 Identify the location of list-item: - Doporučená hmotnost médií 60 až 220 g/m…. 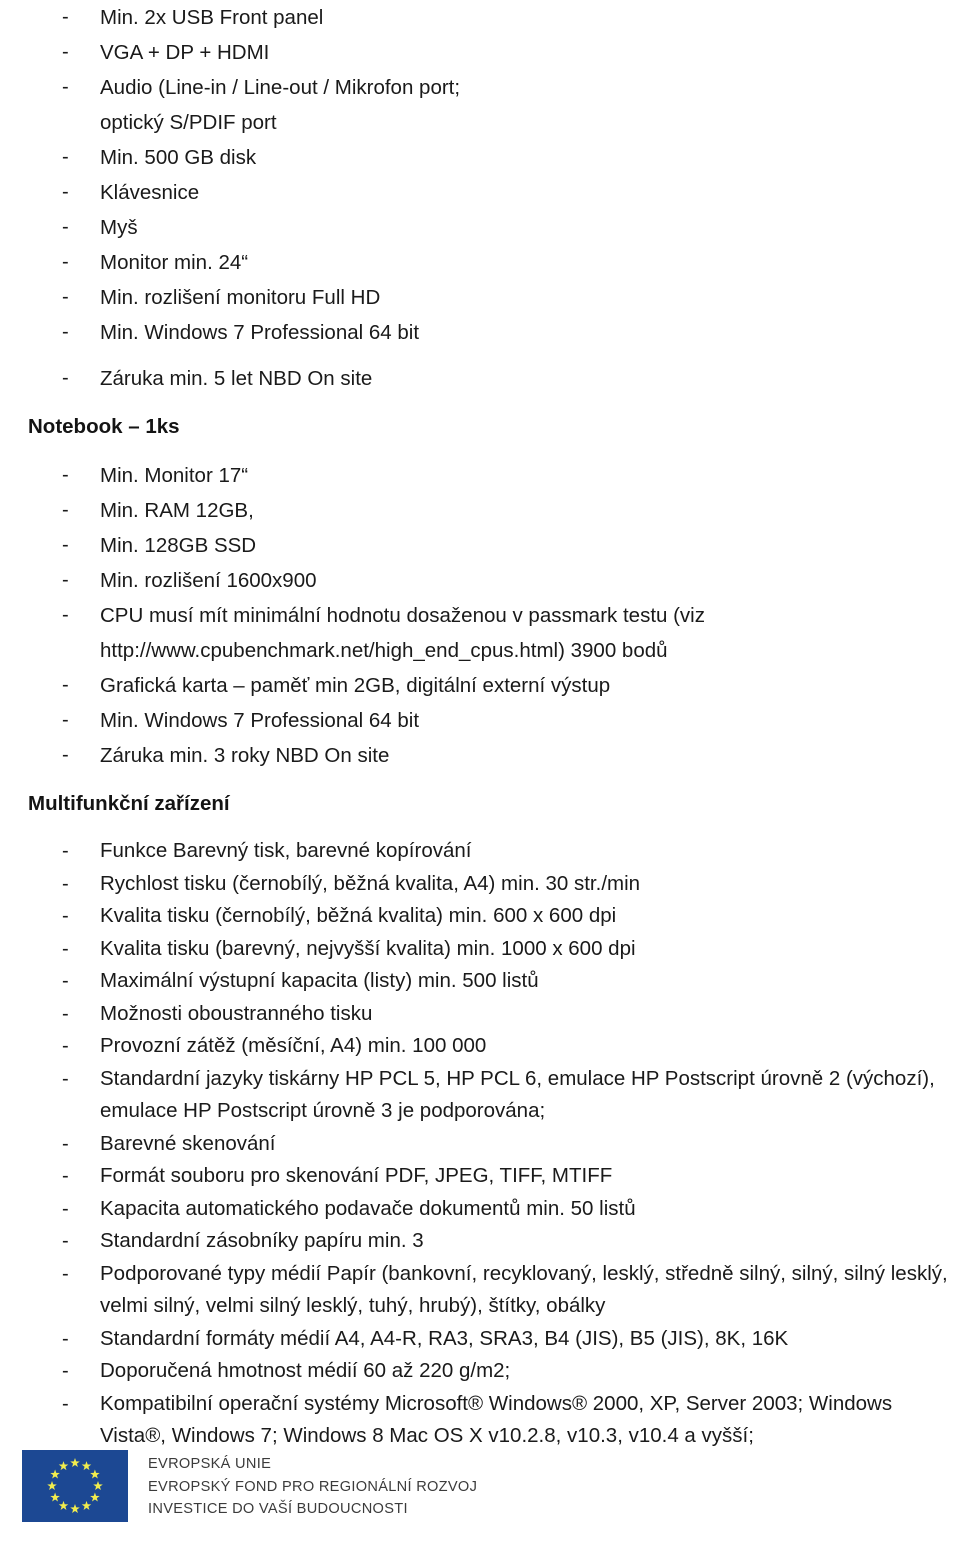
(480, 1371).